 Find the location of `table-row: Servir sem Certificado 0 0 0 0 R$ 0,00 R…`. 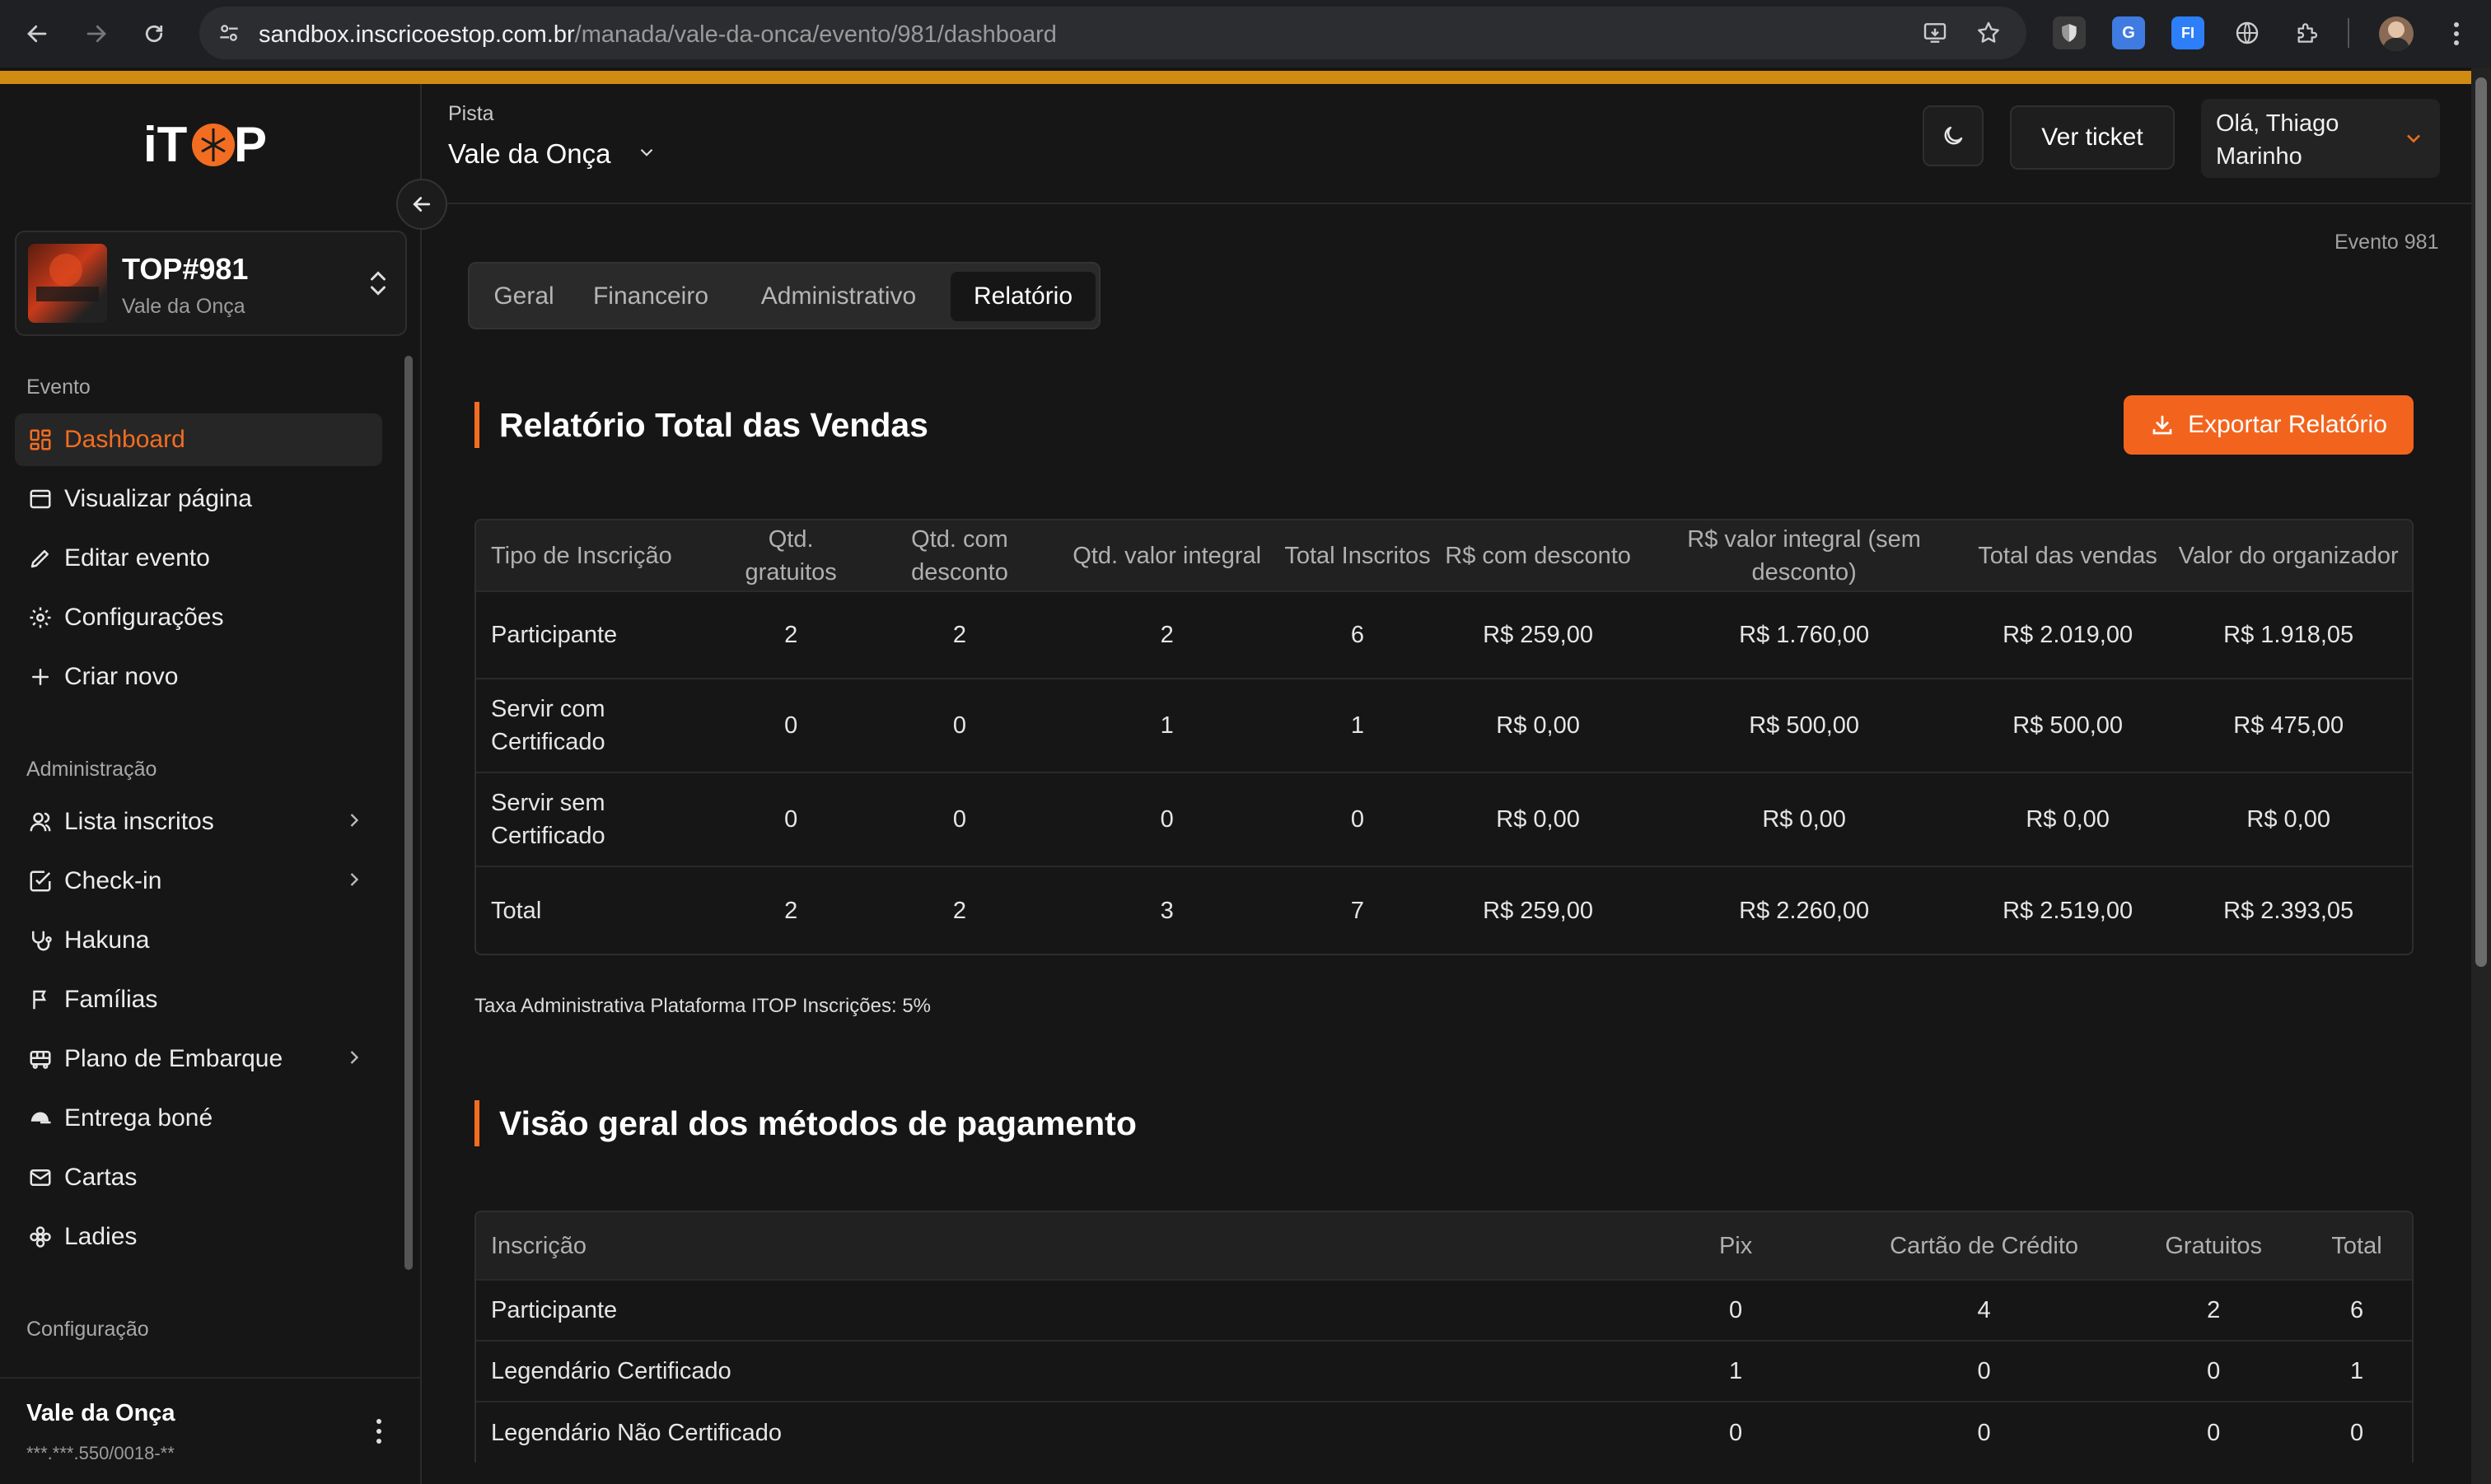

table-row: Servir sem Certificado 0 0 0 0 R$ 0,00 R… is located at coordinates (1444, 819).